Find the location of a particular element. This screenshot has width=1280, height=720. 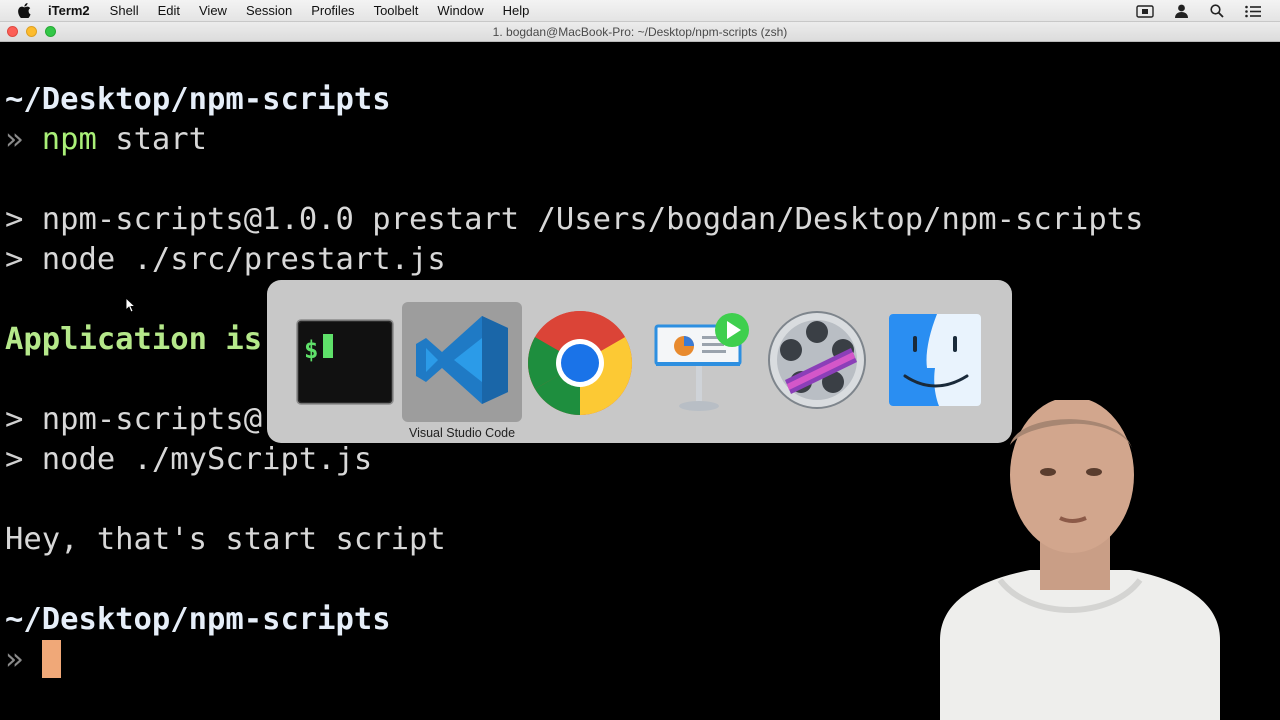

app-switcher-item-keynote is located at coordinates (699, 362).